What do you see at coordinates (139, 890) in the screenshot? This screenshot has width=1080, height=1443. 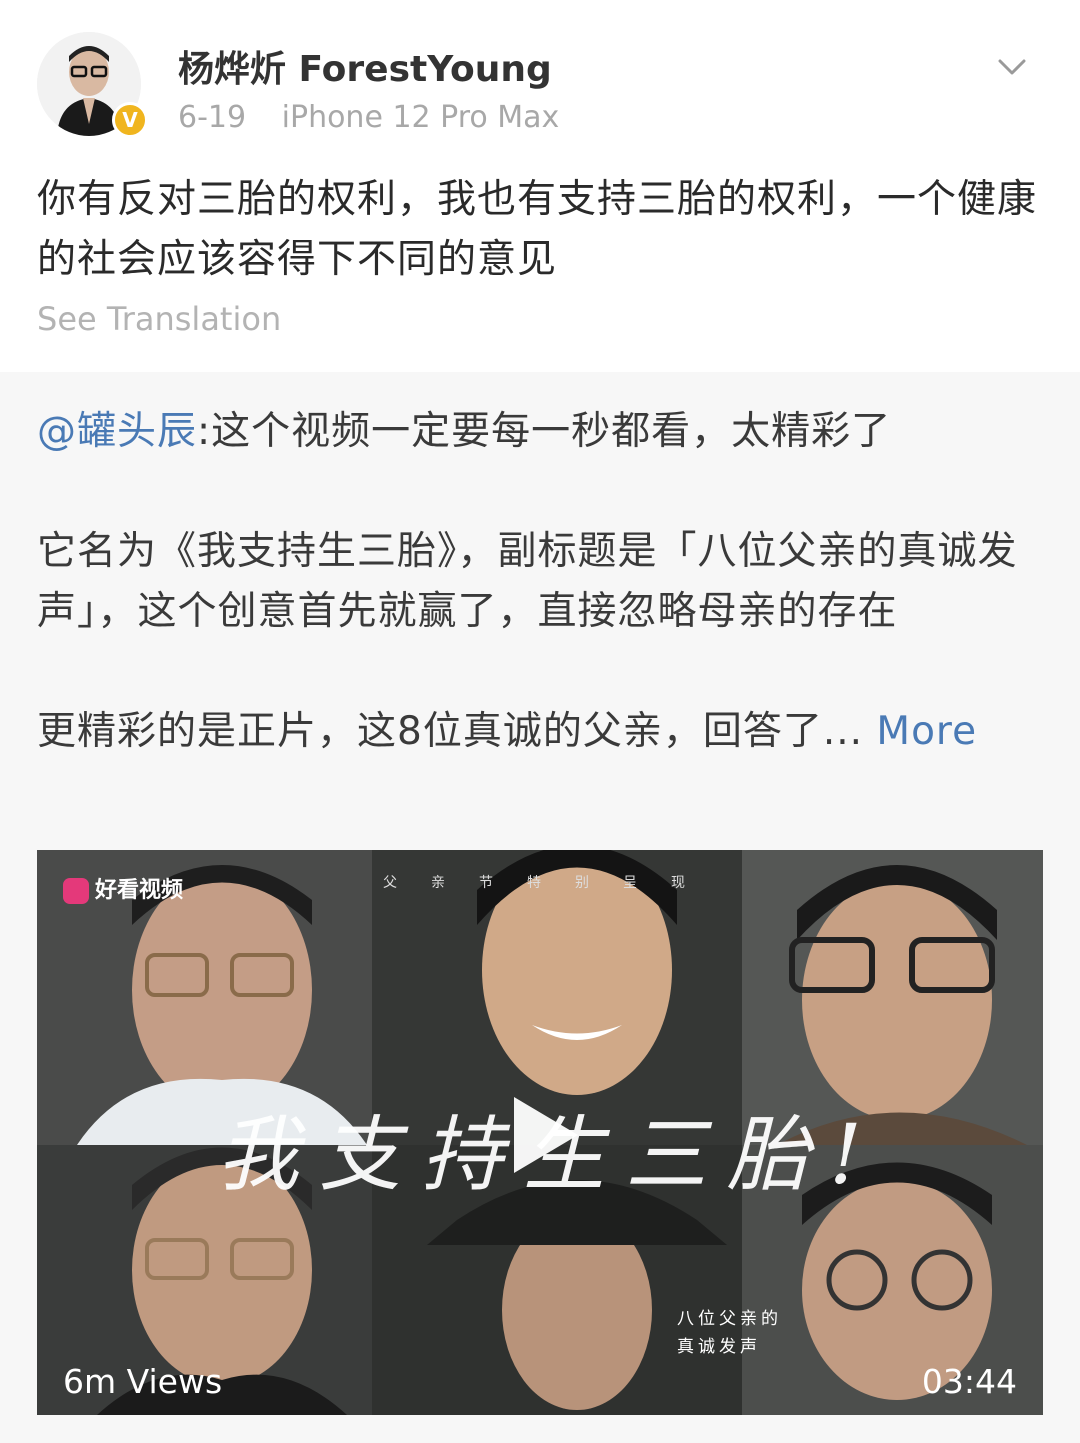 I see `video-source-label: 好看视频` at bounding box center [139, 890].